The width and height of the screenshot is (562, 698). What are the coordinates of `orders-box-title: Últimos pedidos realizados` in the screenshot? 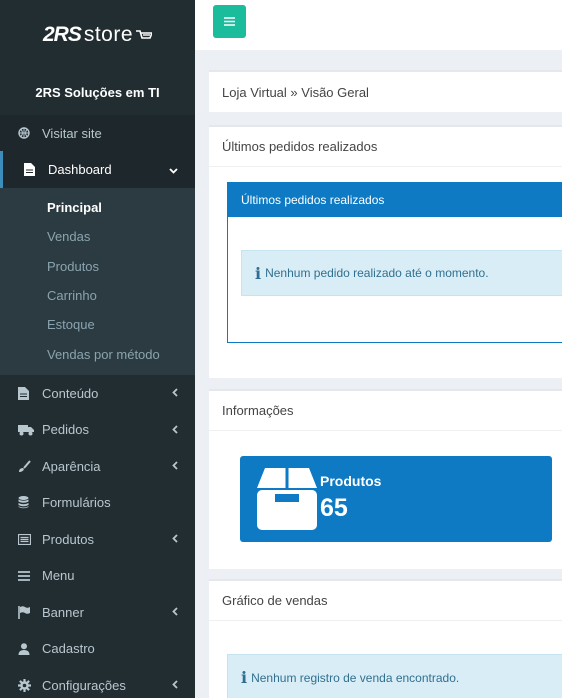 It's located at (385, 147).